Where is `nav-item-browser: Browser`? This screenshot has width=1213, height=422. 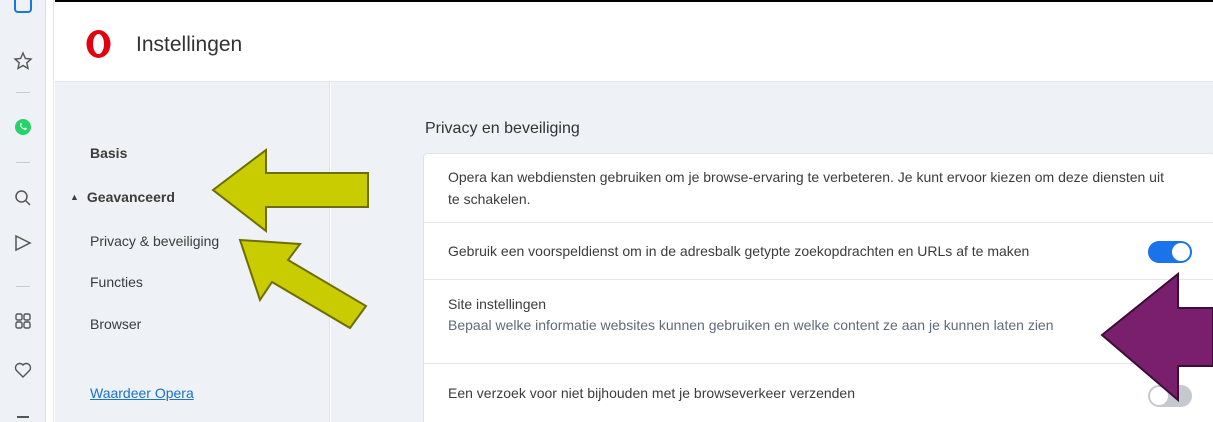
nav-item-browser: Browser is located at coordinates (115, 324).